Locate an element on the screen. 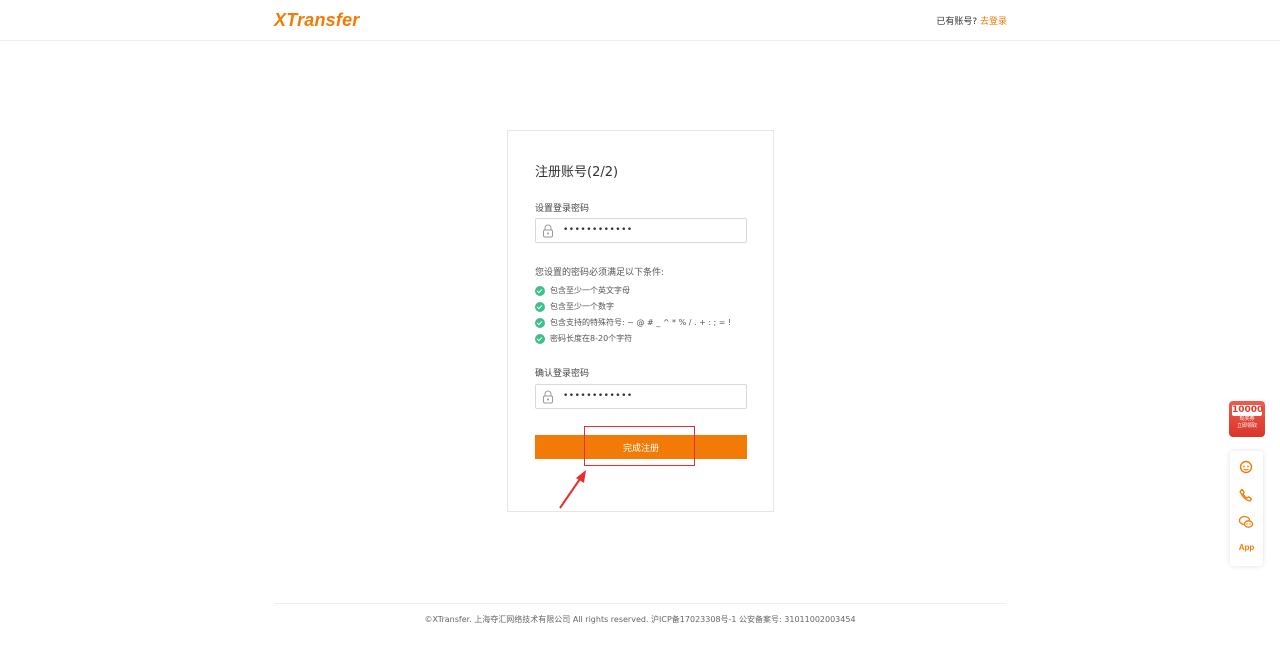 The height and width of the screenshot is (646, 1280). coupon-line1: 现奖券 is located at coordinates (1247, 419).